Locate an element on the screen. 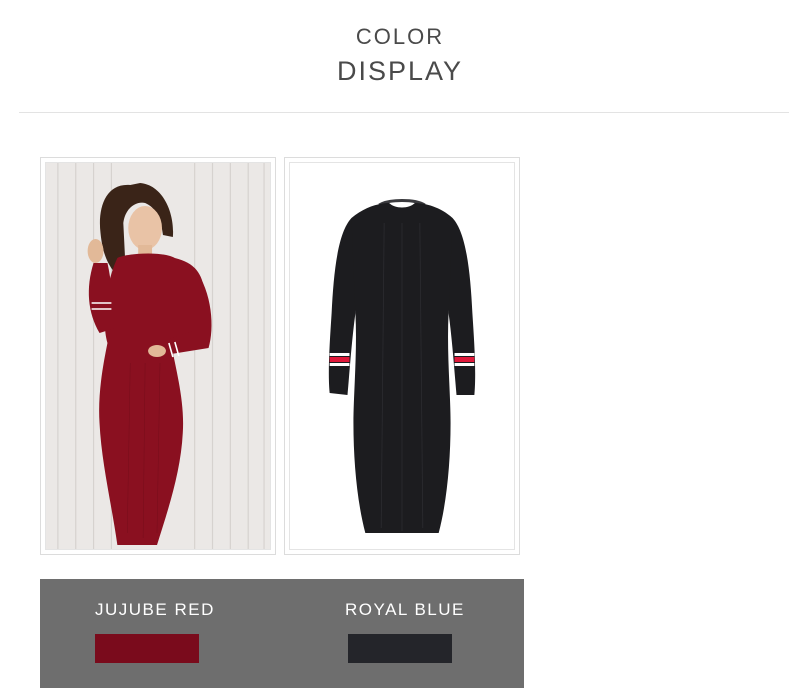  swatch-label-jujube-red: JUJUBE RED is located at coordinates (155, 609).